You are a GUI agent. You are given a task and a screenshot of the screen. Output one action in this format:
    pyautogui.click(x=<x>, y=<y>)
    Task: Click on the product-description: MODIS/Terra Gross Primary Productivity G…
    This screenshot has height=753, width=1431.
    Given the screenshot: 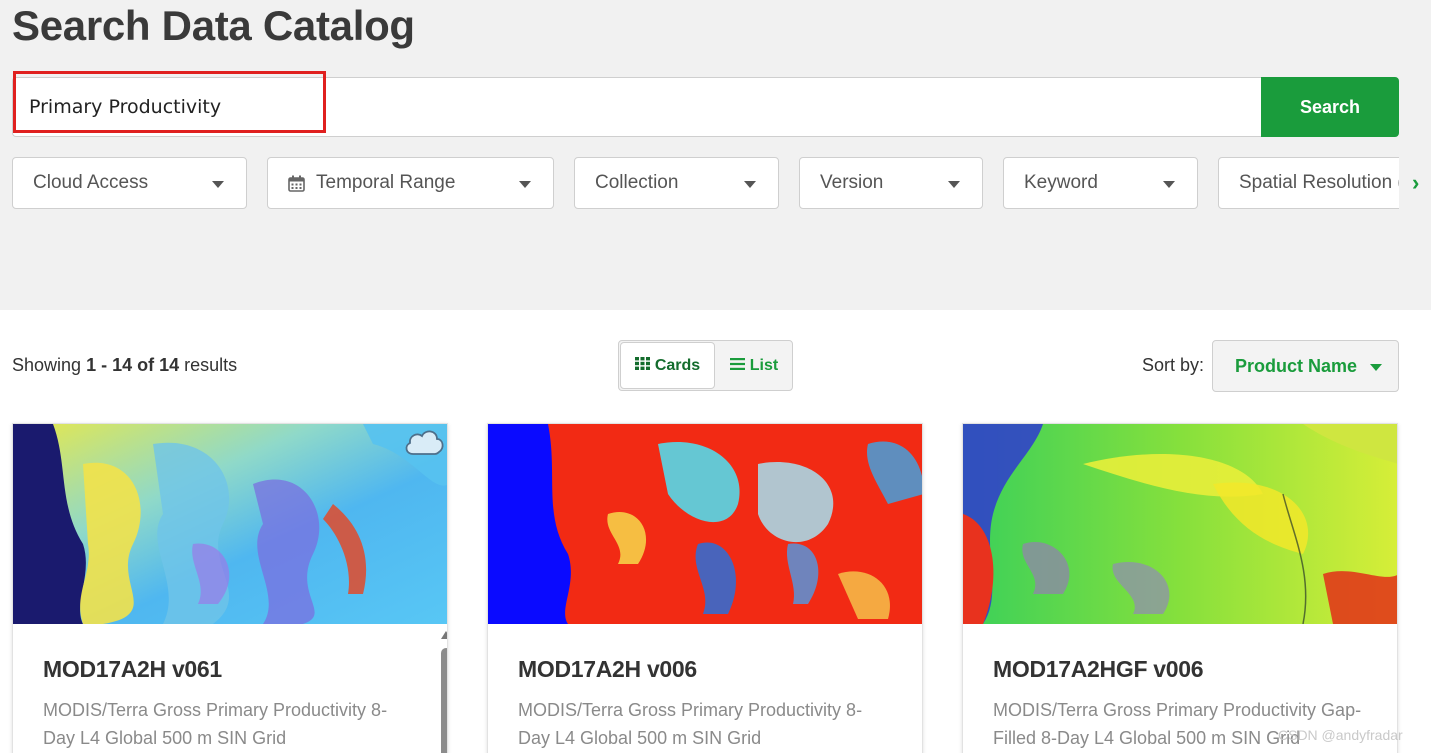 What is the action you would take?
    pyautogui.click(x=1177, y=724)
    